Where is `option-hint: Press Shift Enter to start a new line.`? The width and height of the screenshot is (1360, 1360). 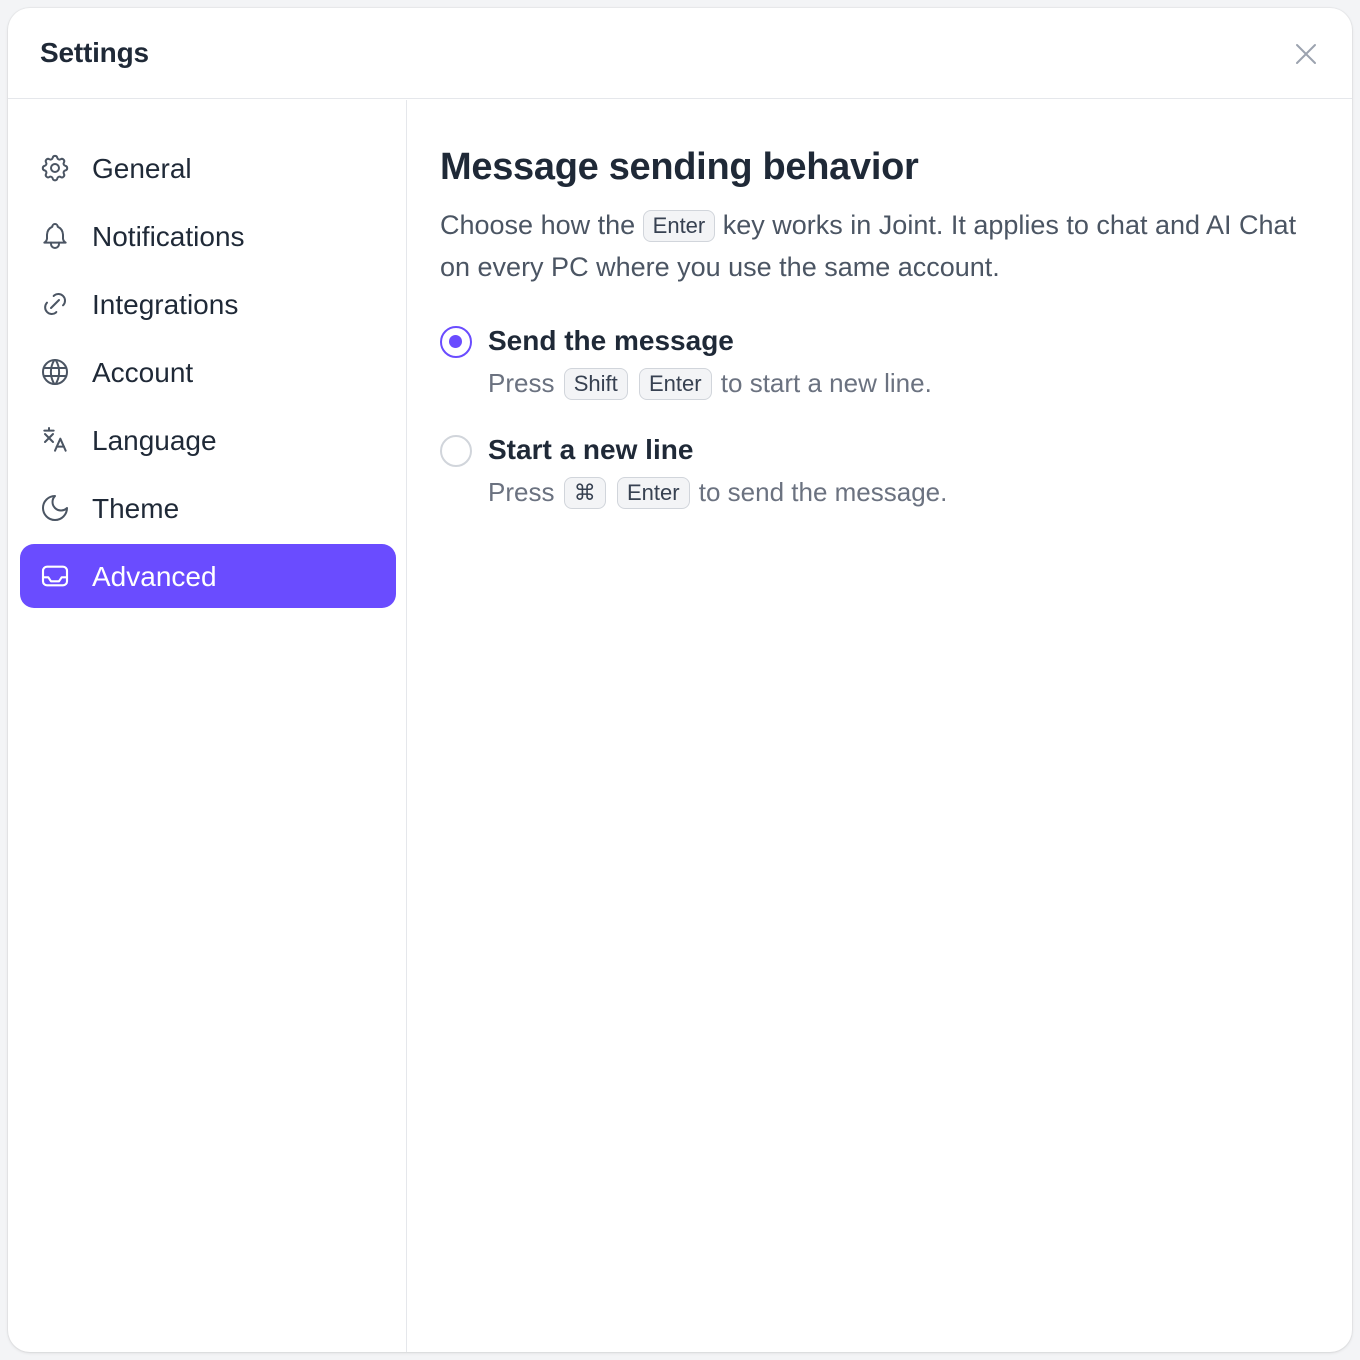 option-hint: Press Shift Enter to start a new line. is located at coordinates (710, 384).